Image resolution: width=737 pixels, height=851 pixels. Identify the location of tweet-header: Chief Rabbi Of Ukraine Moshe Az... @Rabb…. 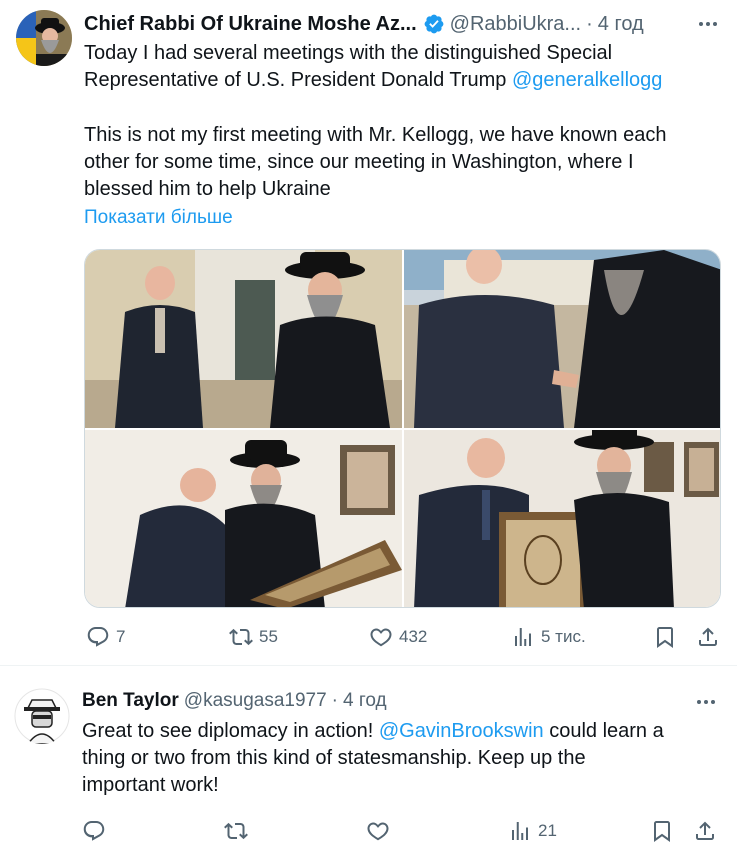
(364, 24).